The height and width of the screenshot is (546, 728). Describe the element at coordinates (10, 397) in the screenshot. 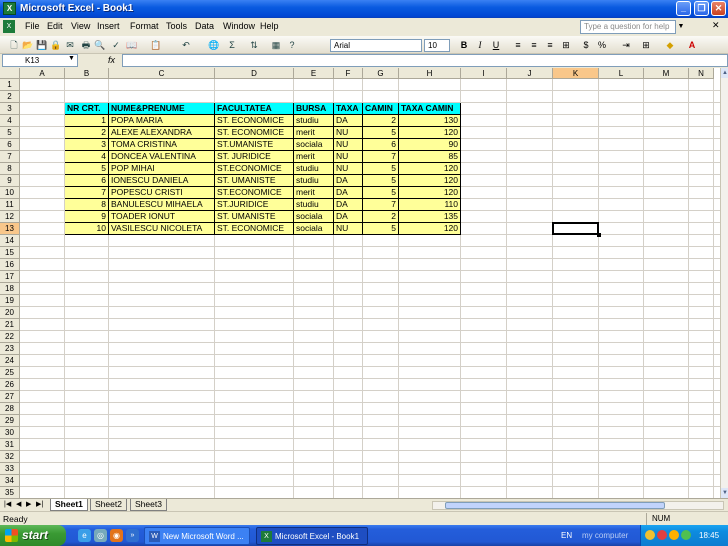

I see `row-header-27: 27` at that location.